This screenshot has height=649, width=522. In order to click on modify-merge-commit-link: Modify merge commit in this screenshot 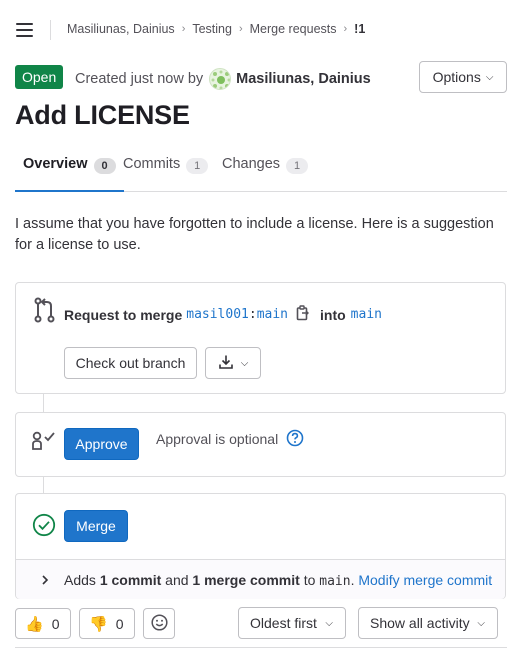, I will do `click(425, 580)`.